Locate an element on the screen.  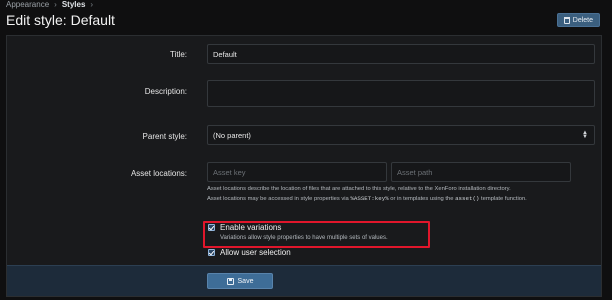
title-label: Title: is located at coordinates (178, 54).